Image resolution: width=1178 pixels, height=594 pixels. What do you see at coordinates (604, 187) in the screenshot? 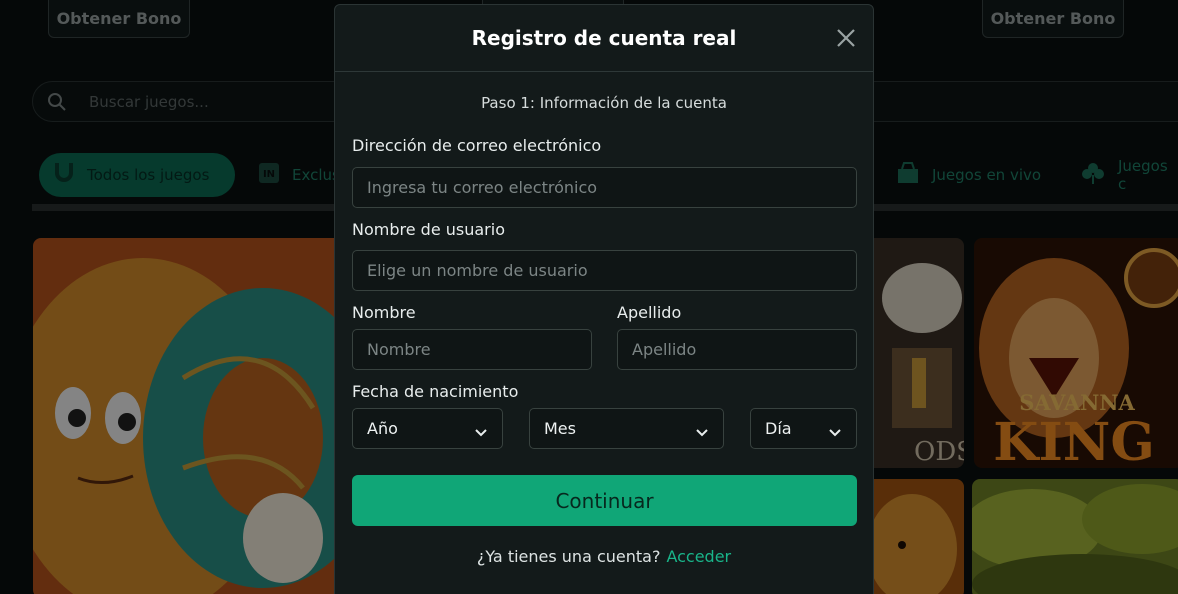
I see `email-field: Ingresa tu correo electrónico` at bounding box center [604, 187].